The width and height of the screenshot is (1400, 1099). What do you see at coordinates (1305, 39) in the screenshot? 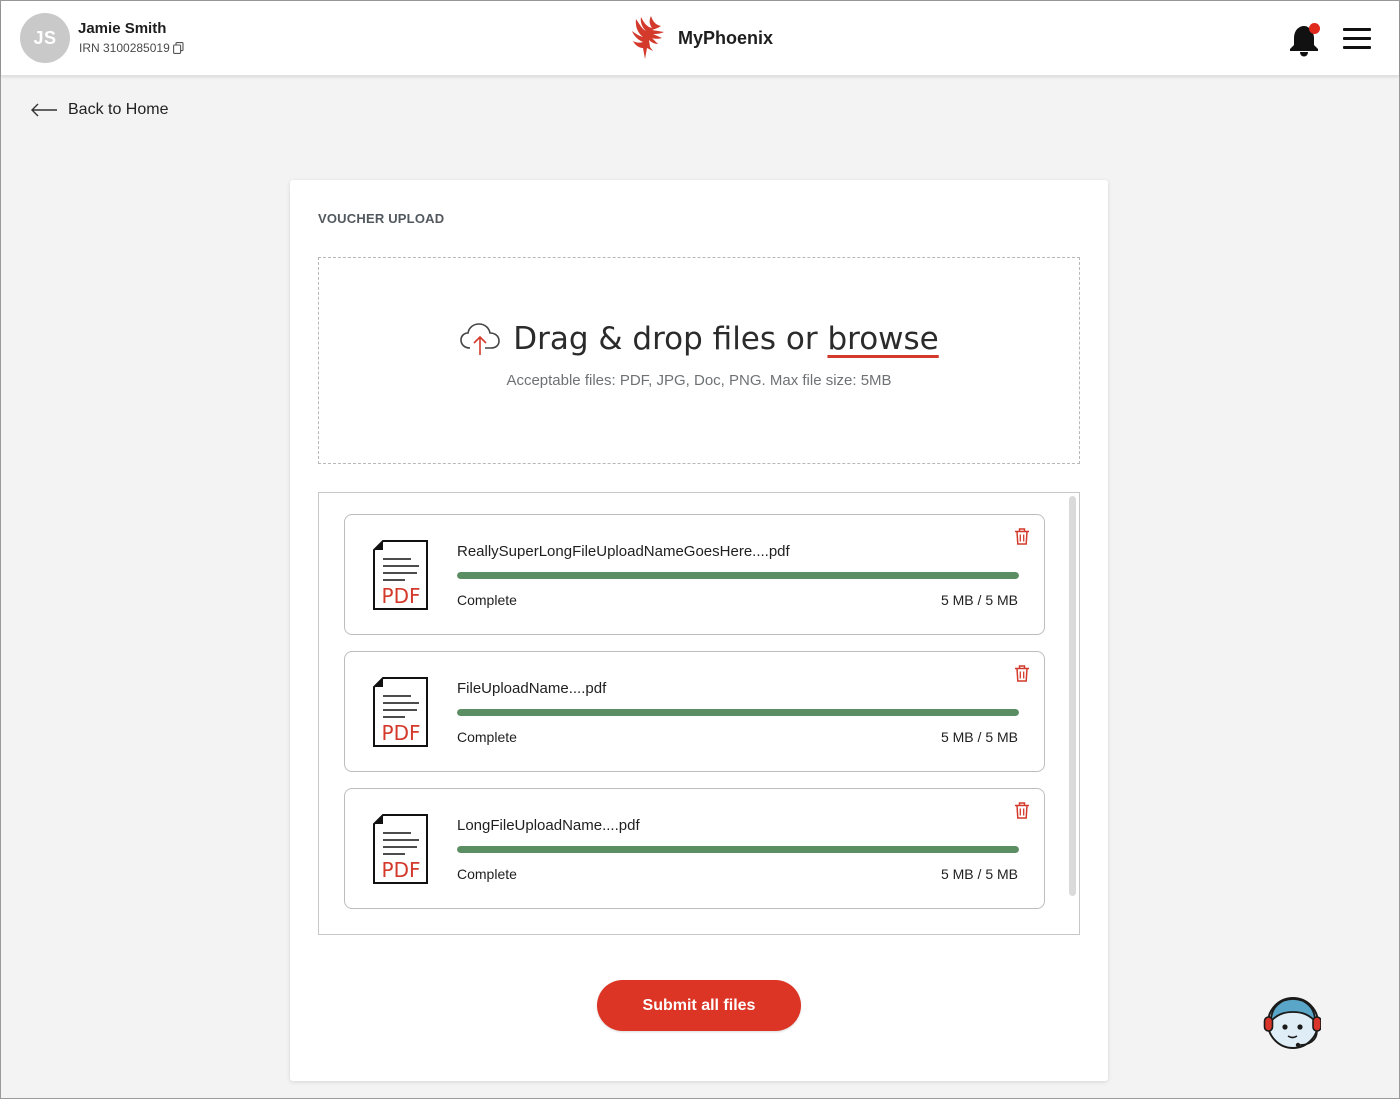
I see `bell-icon` at bounding box center [1305, 39].